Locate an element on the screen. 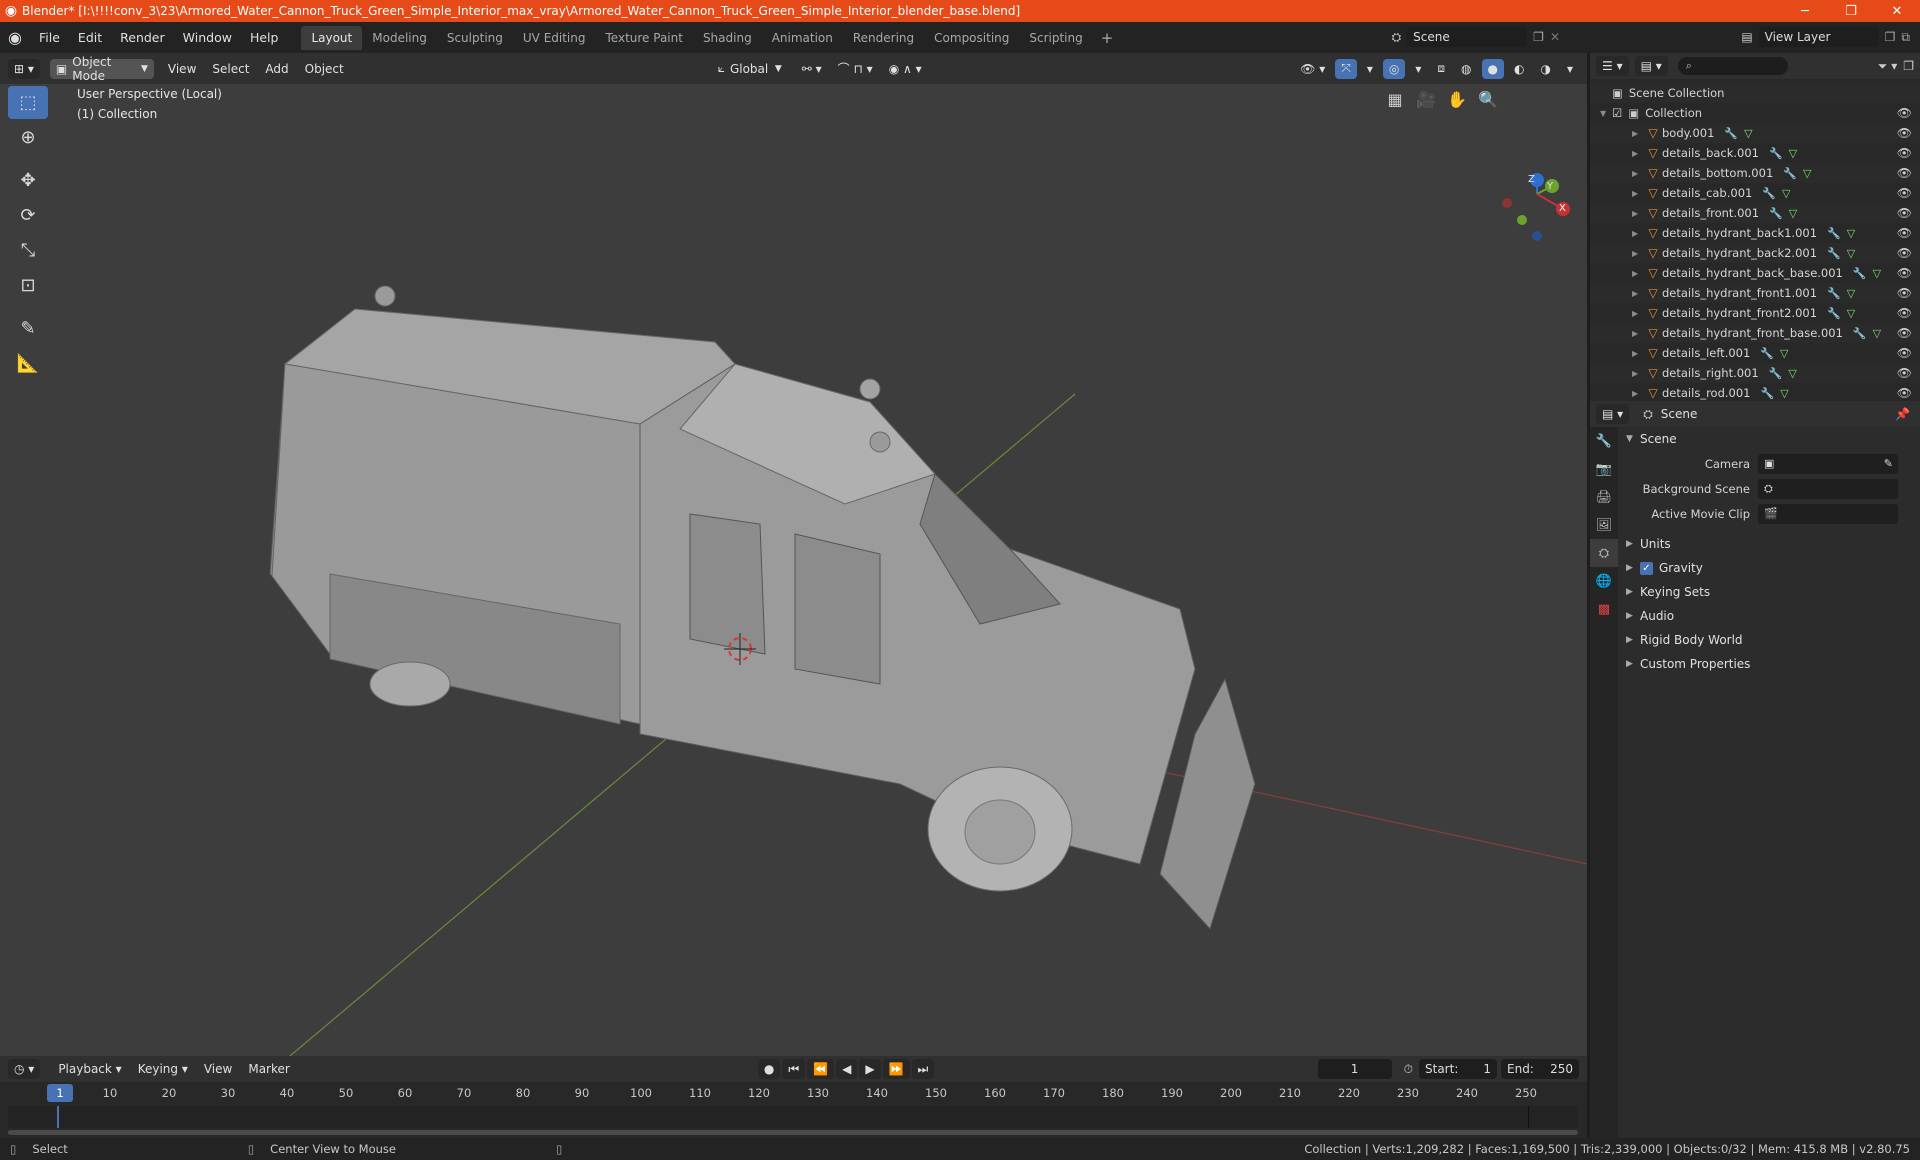 The width and height of the screenshot is (1920, 1160). gizmo-dropdown-icon: ▾ is located at coordinates (1369, 68).